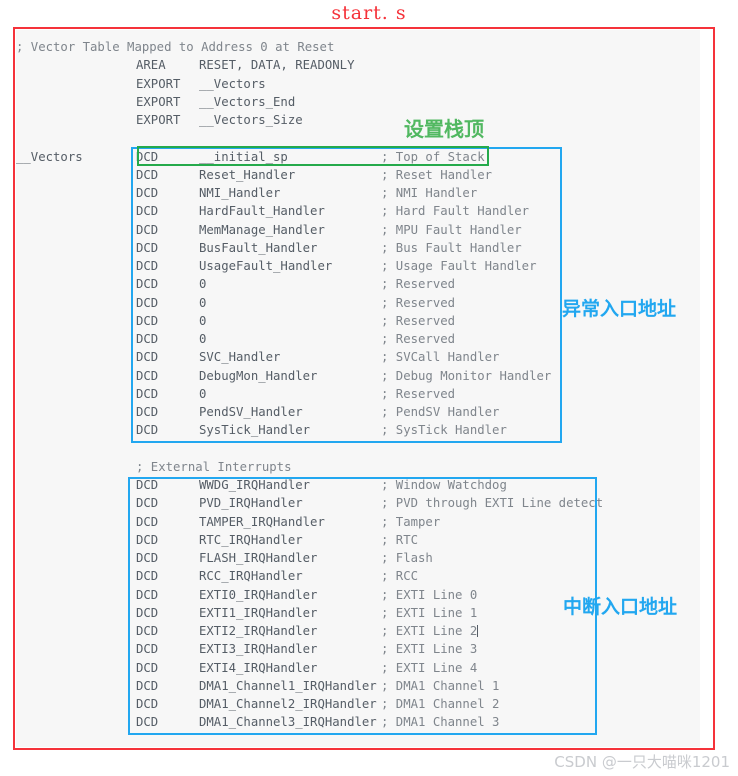  I want to click on code-mnemonic: AREA, so click(151, 65).